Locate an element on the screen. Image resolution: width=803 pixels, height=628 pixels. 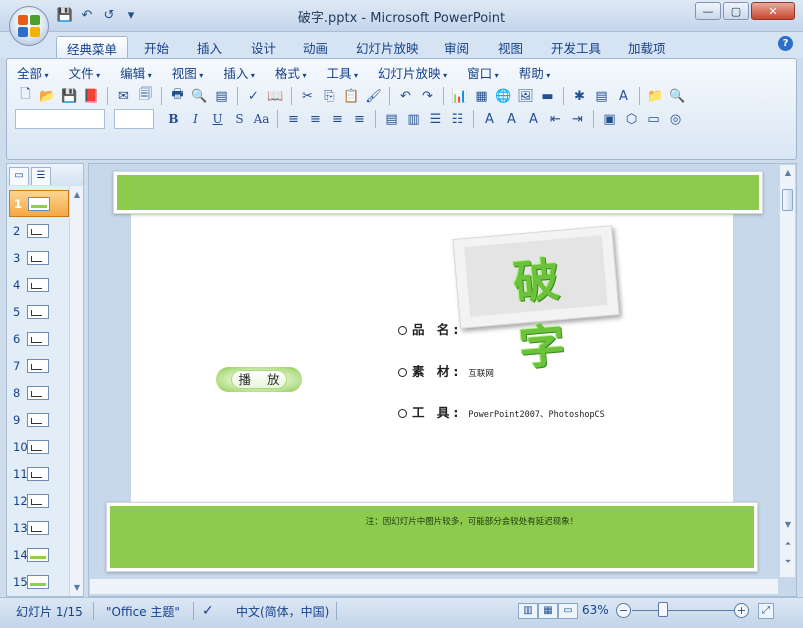
slide-sorter-icon: ▦ is located at coordinates (548, 611).